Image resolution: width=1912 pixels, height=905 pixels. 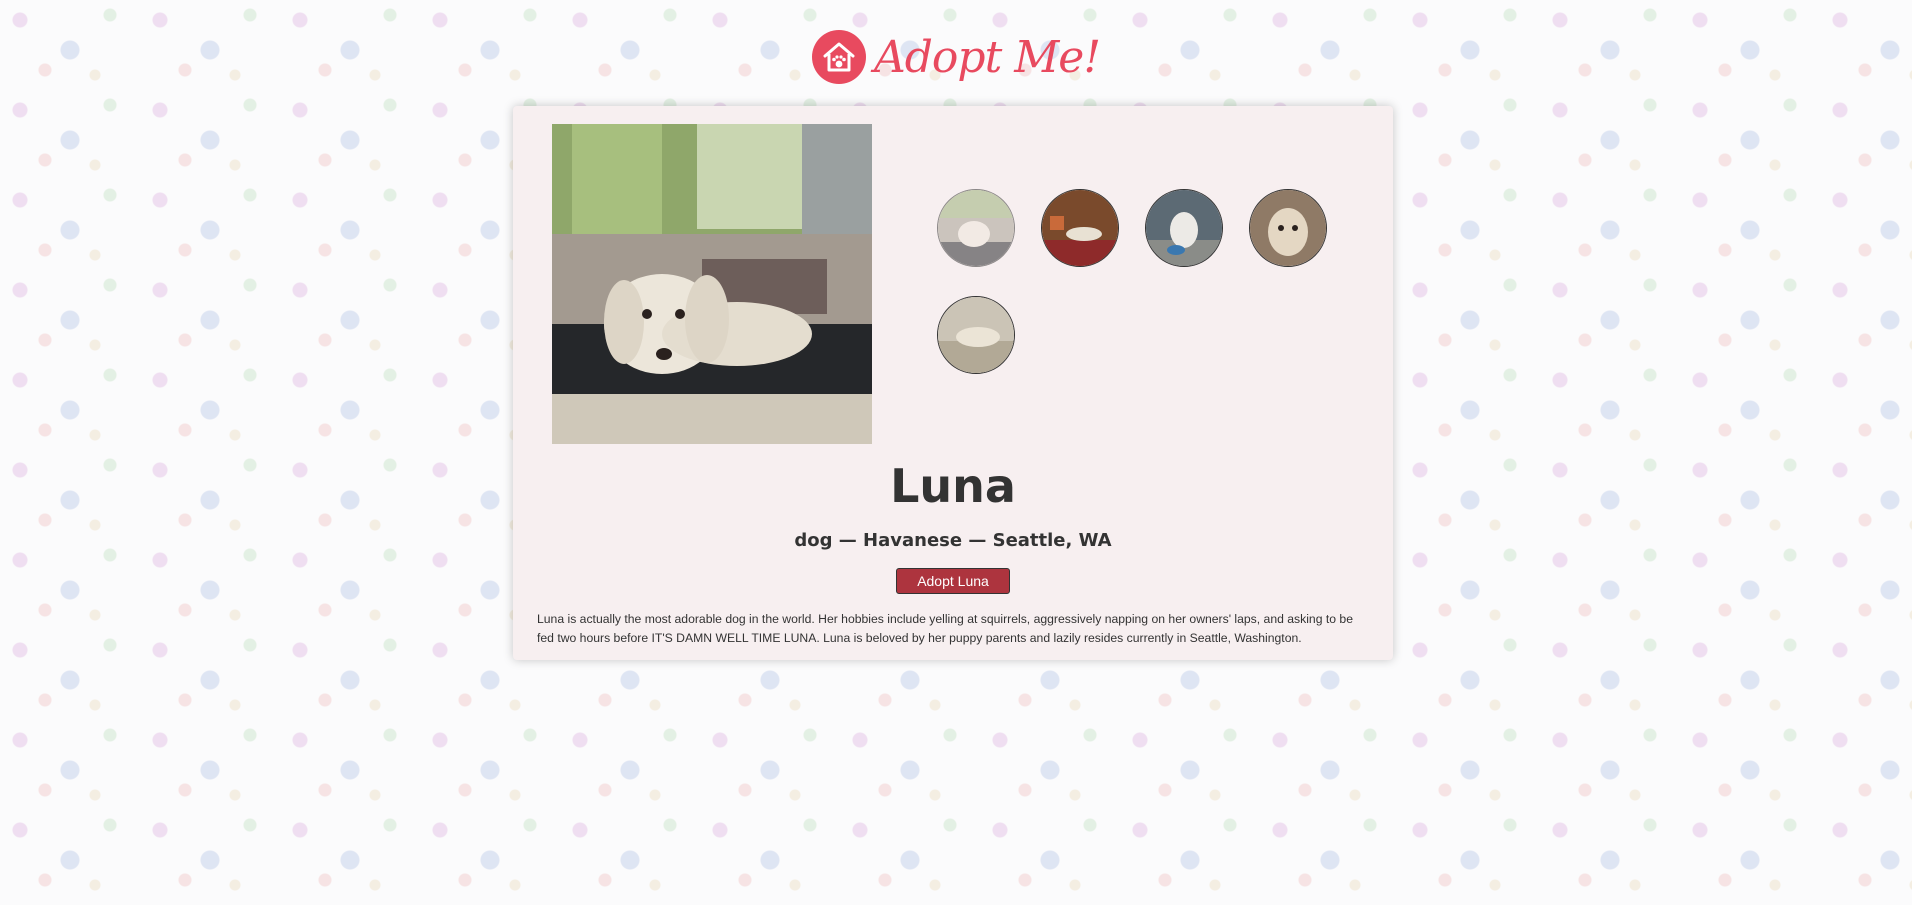 I want to click on site-header: Adopt Me!, so click(x=956, y=57).